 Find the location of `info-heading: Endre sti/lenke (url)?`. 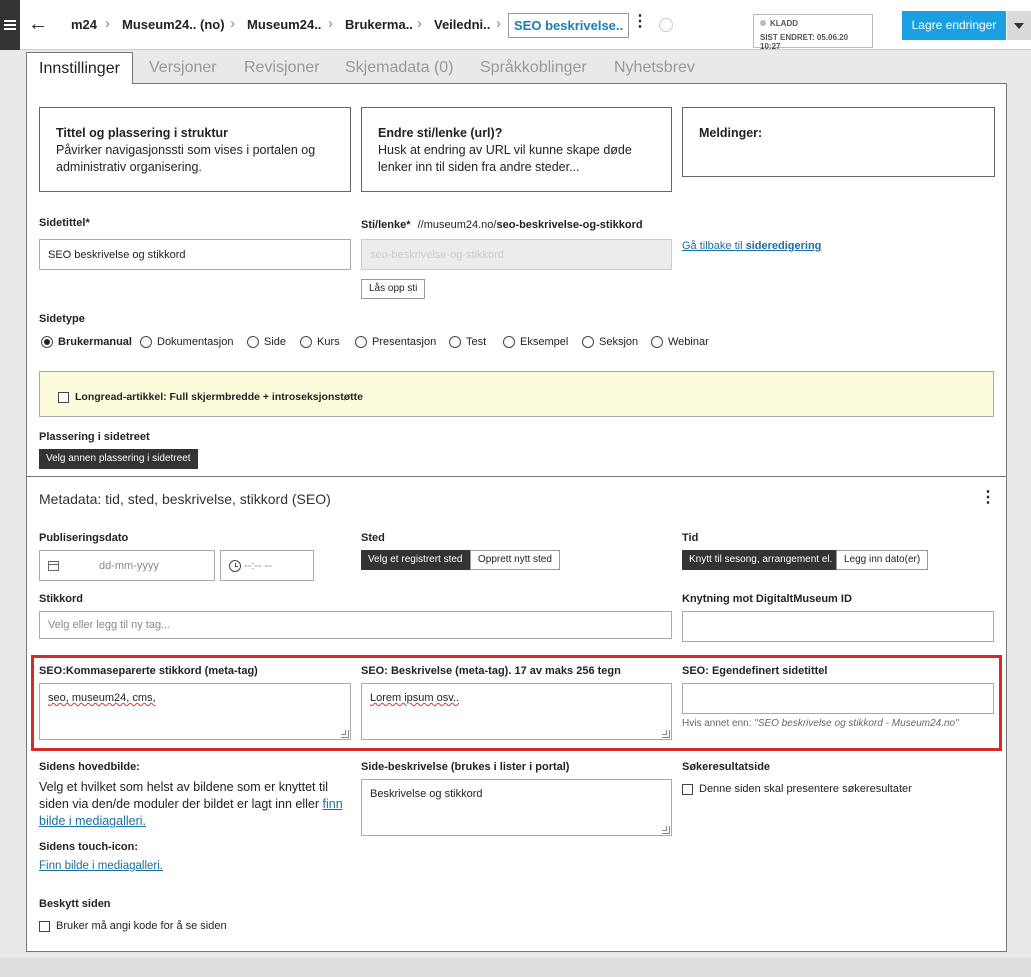

info-heading: Endre sti/lenke (url)? is located at coordinates (440, 133).